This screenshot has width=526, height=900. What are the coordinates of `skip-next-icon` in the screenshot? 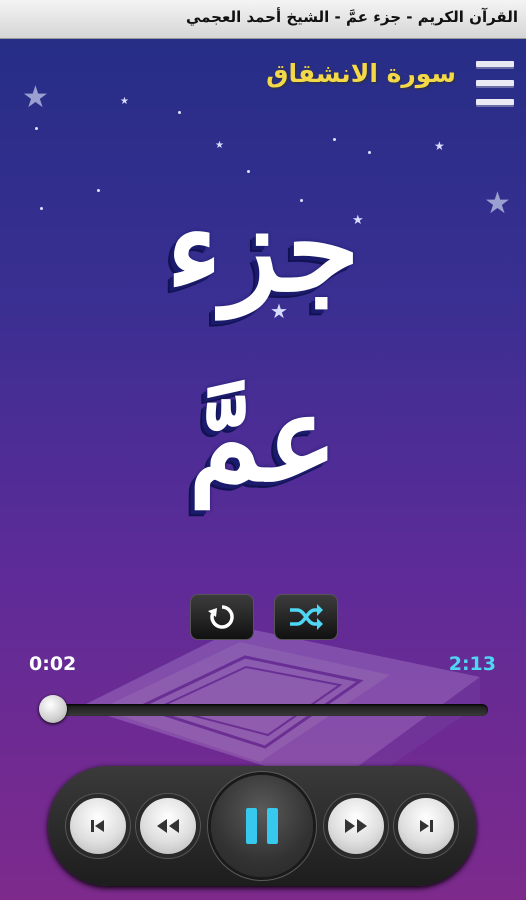 It's located at (426, 826).